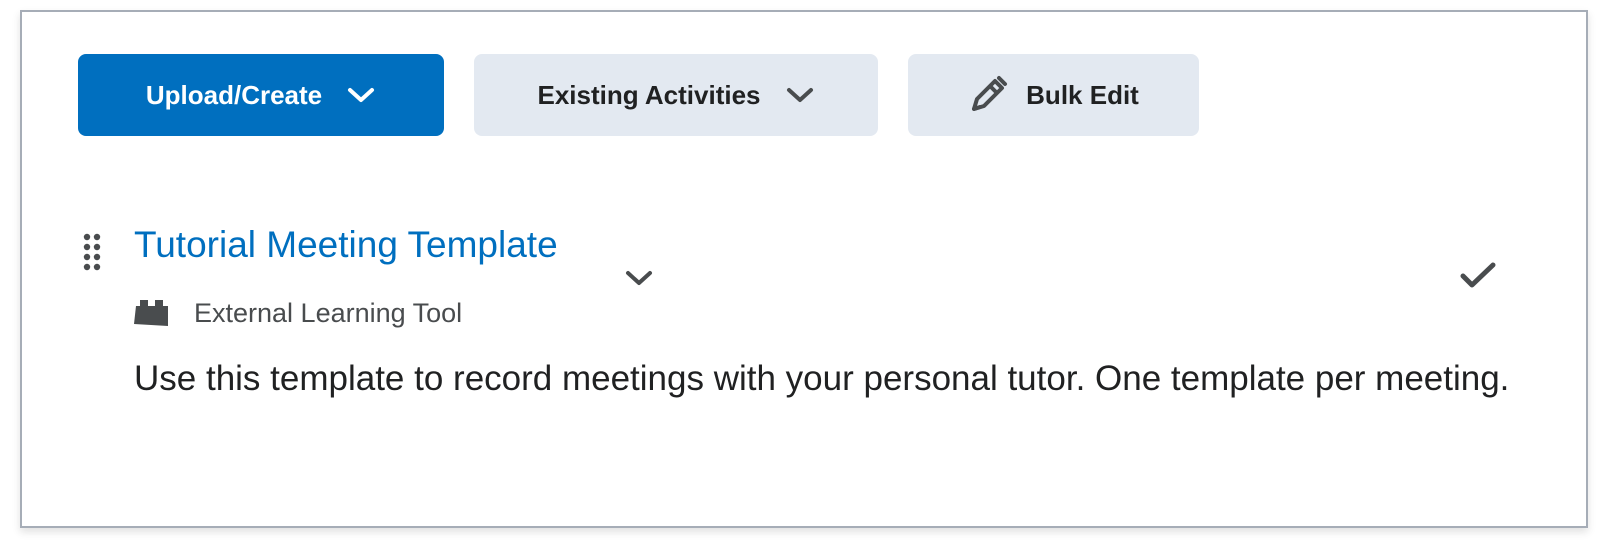 The height and width of the screenshot is (560, 1610). Describe the element at coordinates (92, 254) in the screenshot. I see `drag-handle-icon` at that location.